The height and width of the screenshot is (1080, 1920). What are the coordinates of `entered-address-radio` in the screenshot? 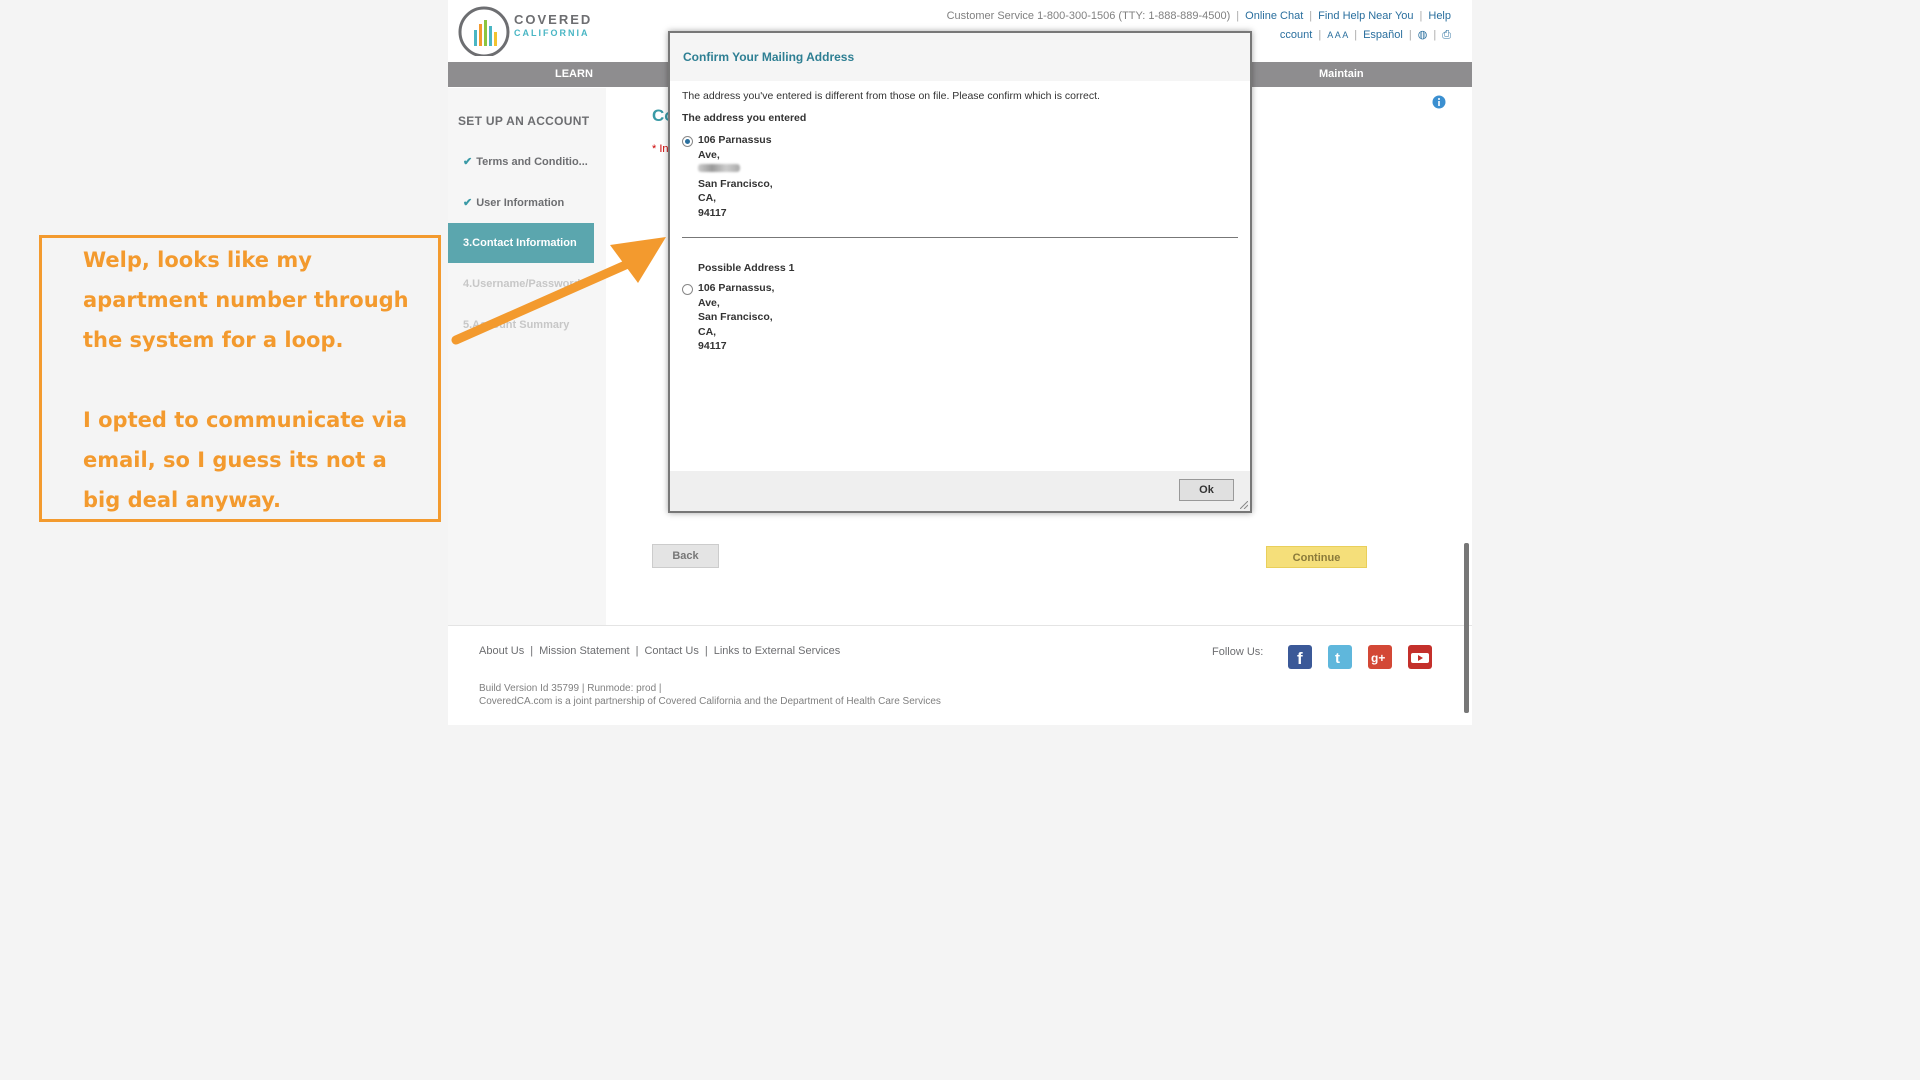 It's located at (687, 141).